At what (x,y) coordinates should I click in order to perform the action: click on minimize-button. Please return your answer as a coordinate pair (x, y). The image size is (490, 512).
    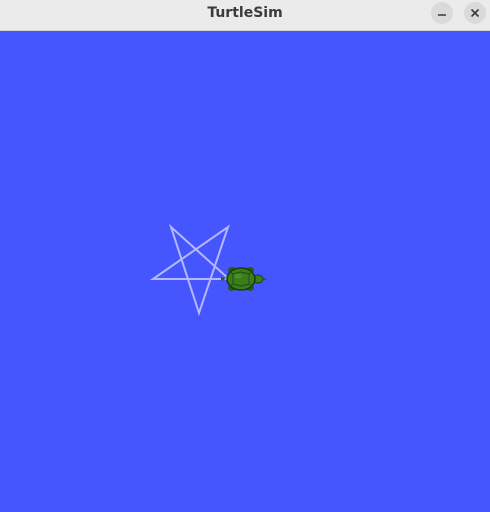
    Looking at the image, I should click on (442, 13).